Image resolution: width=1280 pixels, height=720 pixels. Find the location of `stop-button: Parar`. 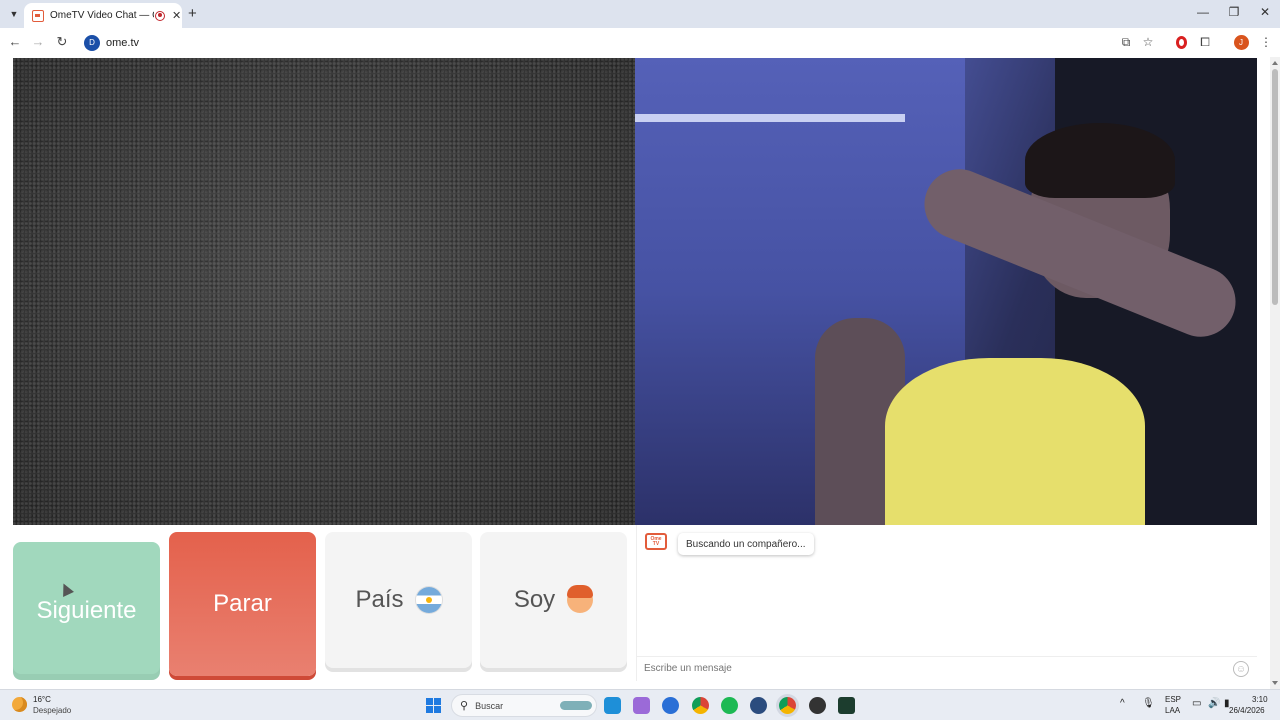

stop-button: Parar is located at coordinates (242, 604).